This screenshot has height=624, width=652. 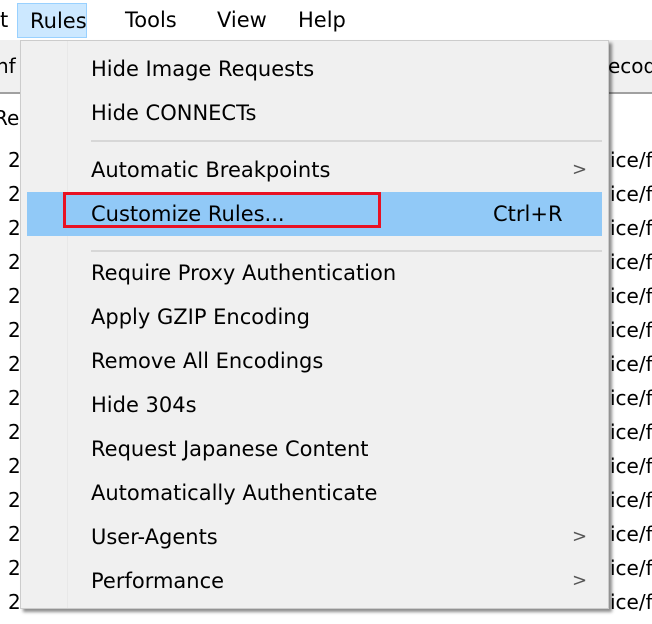 What do you see at coordinates (10, 118) in the screenshot?
I see `column-header: Re` at bounding box center [10, 118].